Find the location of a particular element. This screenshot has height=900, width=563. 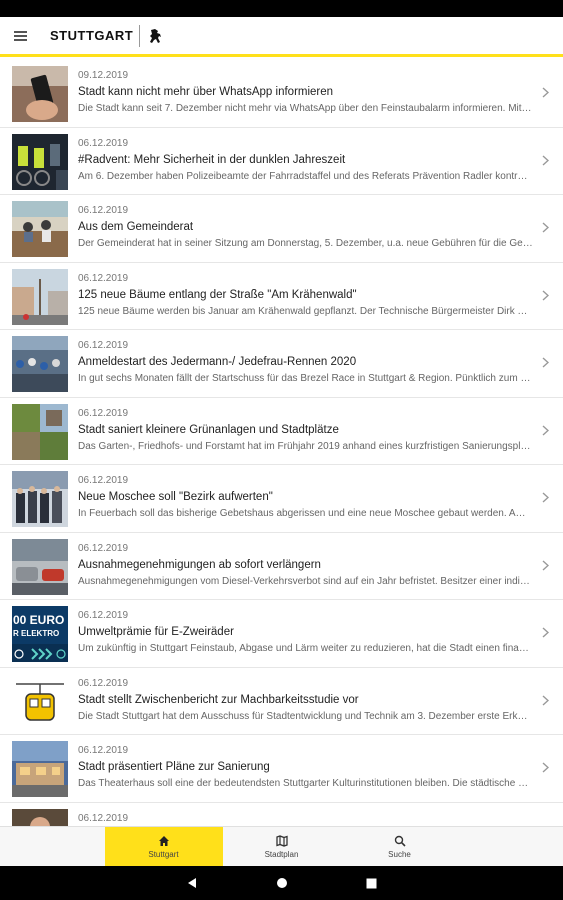

back-button is located at coordinates (192, 883).